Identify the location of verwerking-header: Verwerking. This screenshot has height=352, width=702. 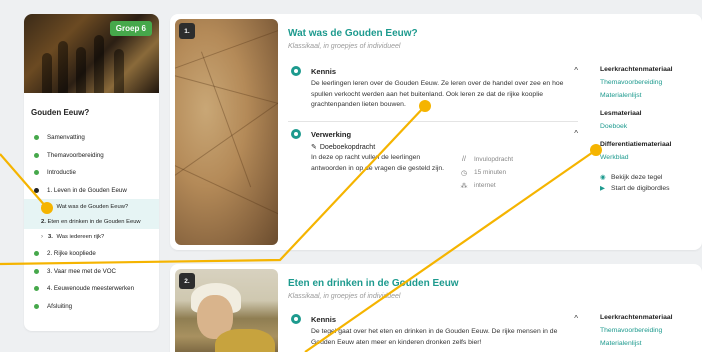
(433, 134).